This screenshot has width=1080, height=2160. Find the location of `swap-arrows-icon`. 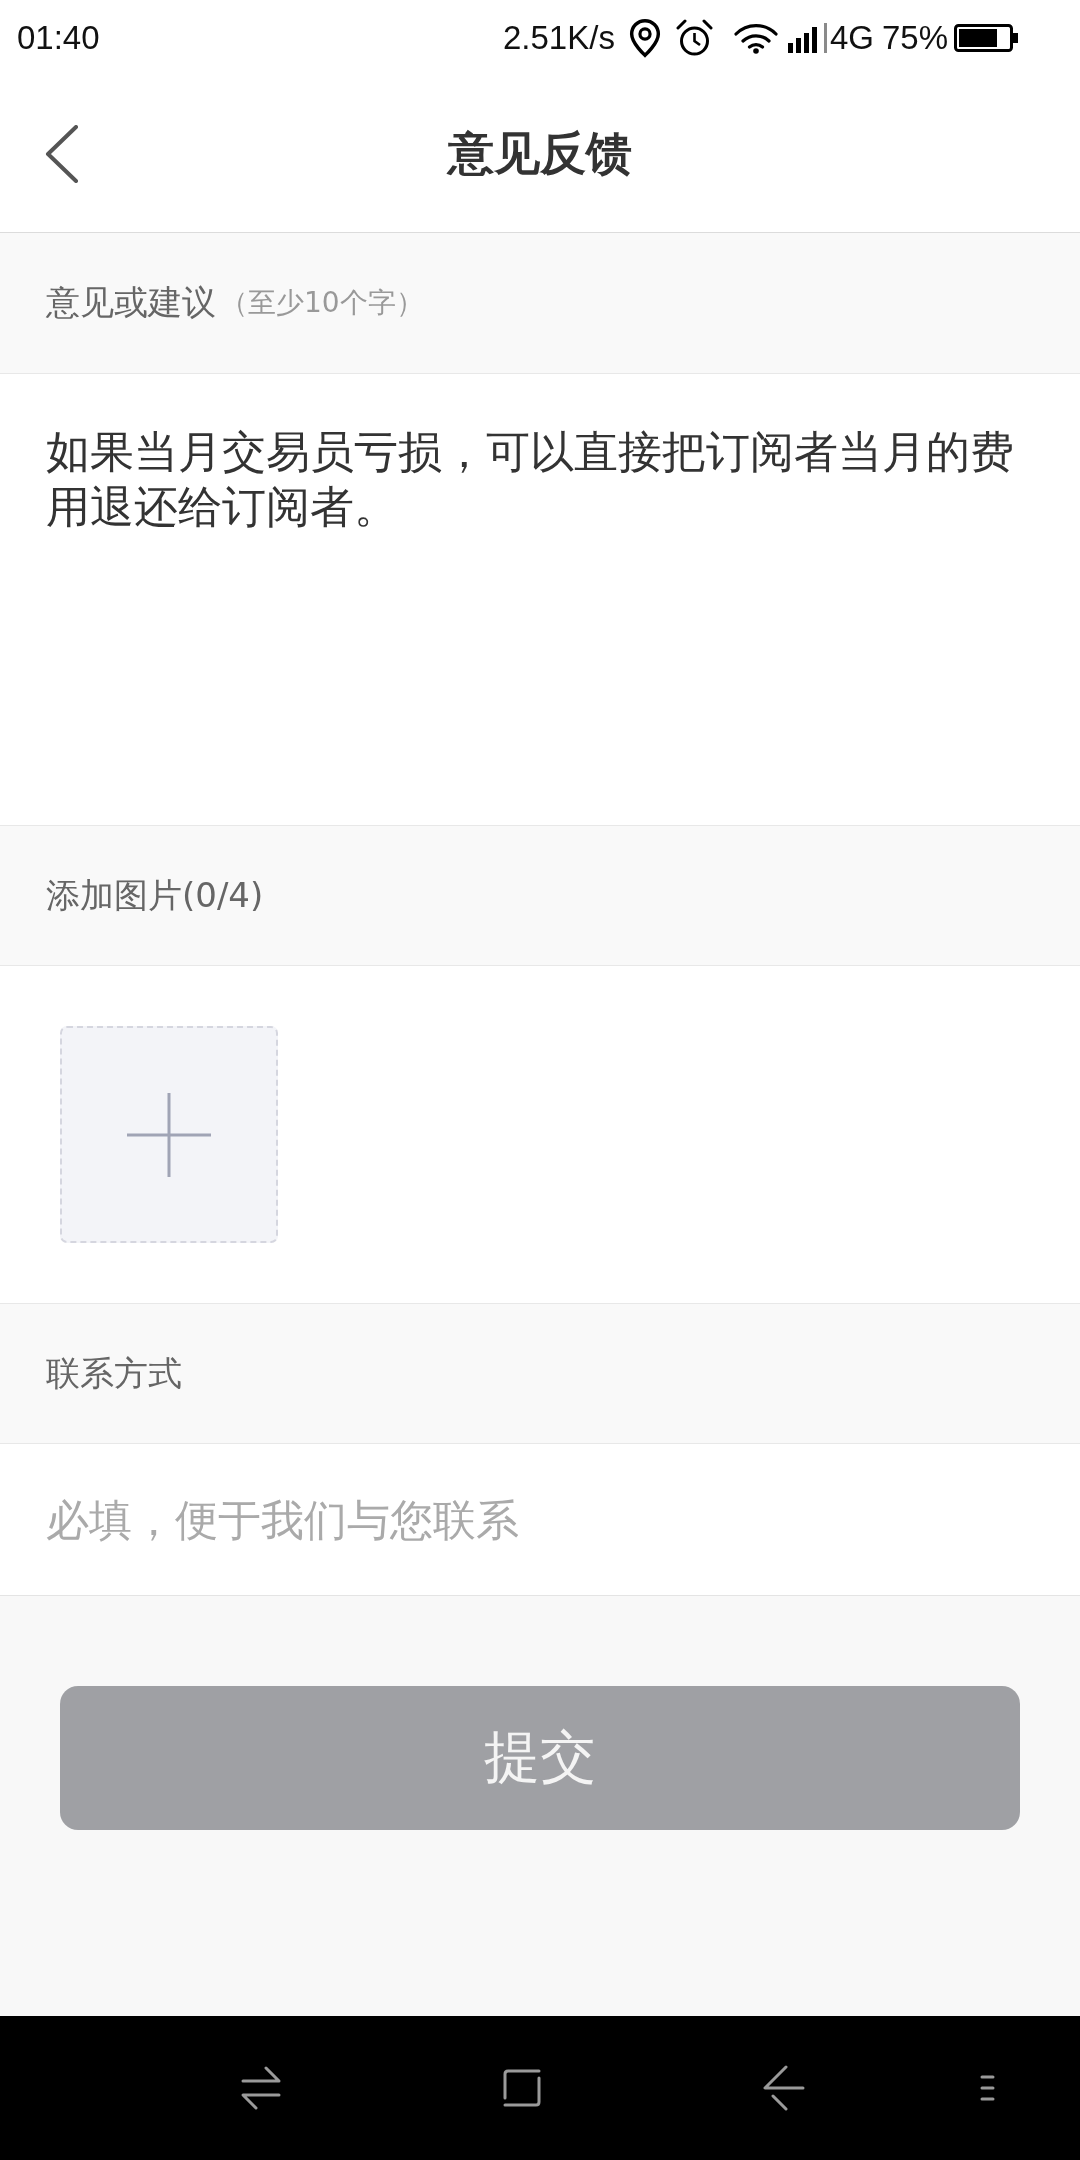

swap-arrows-icon is located at coordinates (261, 2088).